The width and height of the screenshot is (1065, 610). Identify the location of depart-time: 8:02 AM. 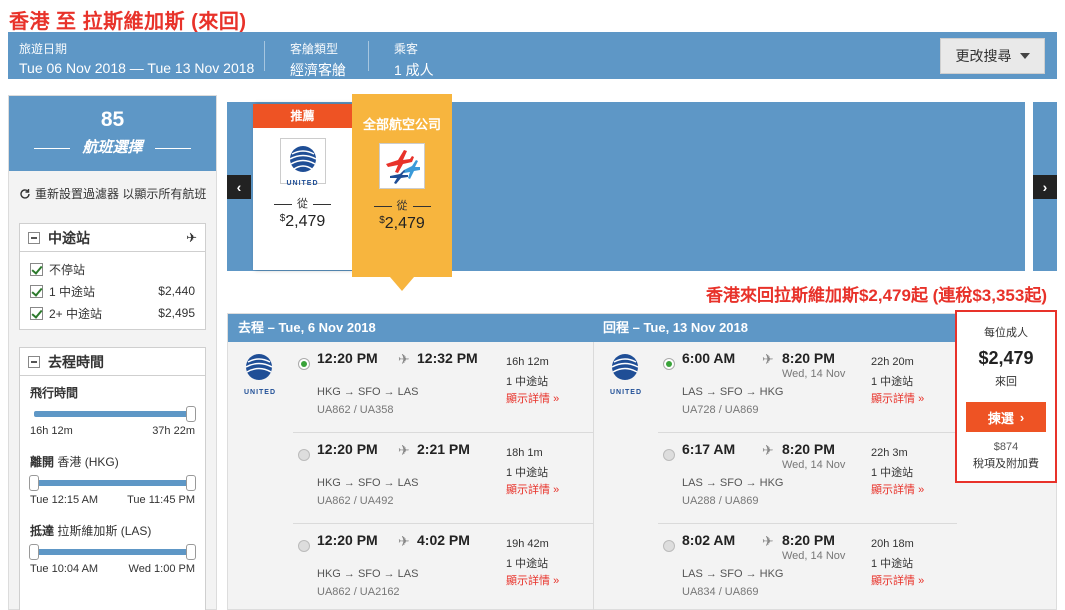
(709, 540).